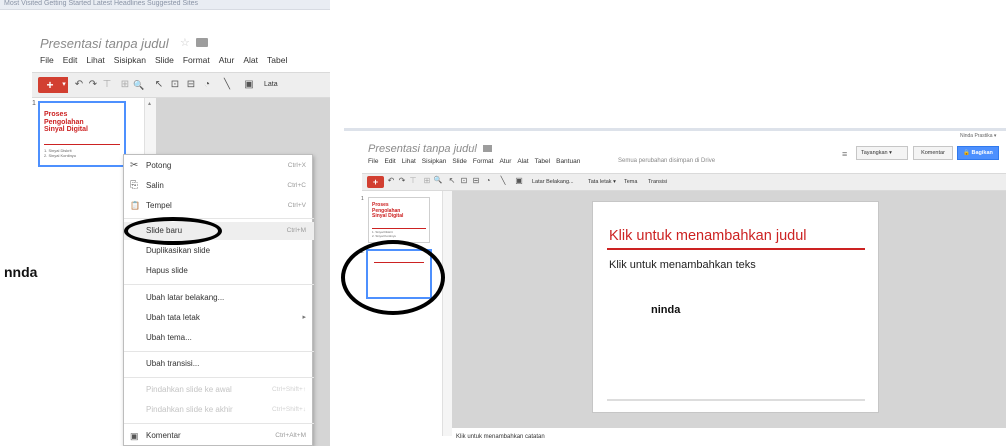 This screenshot has height=446, width=1006. What do you see at coordinates (219, 436) in the screenshot?
I see `menu-item-comment: ▣ Komentar Ctrl+Alt+M` at bounding box center [219, 436].